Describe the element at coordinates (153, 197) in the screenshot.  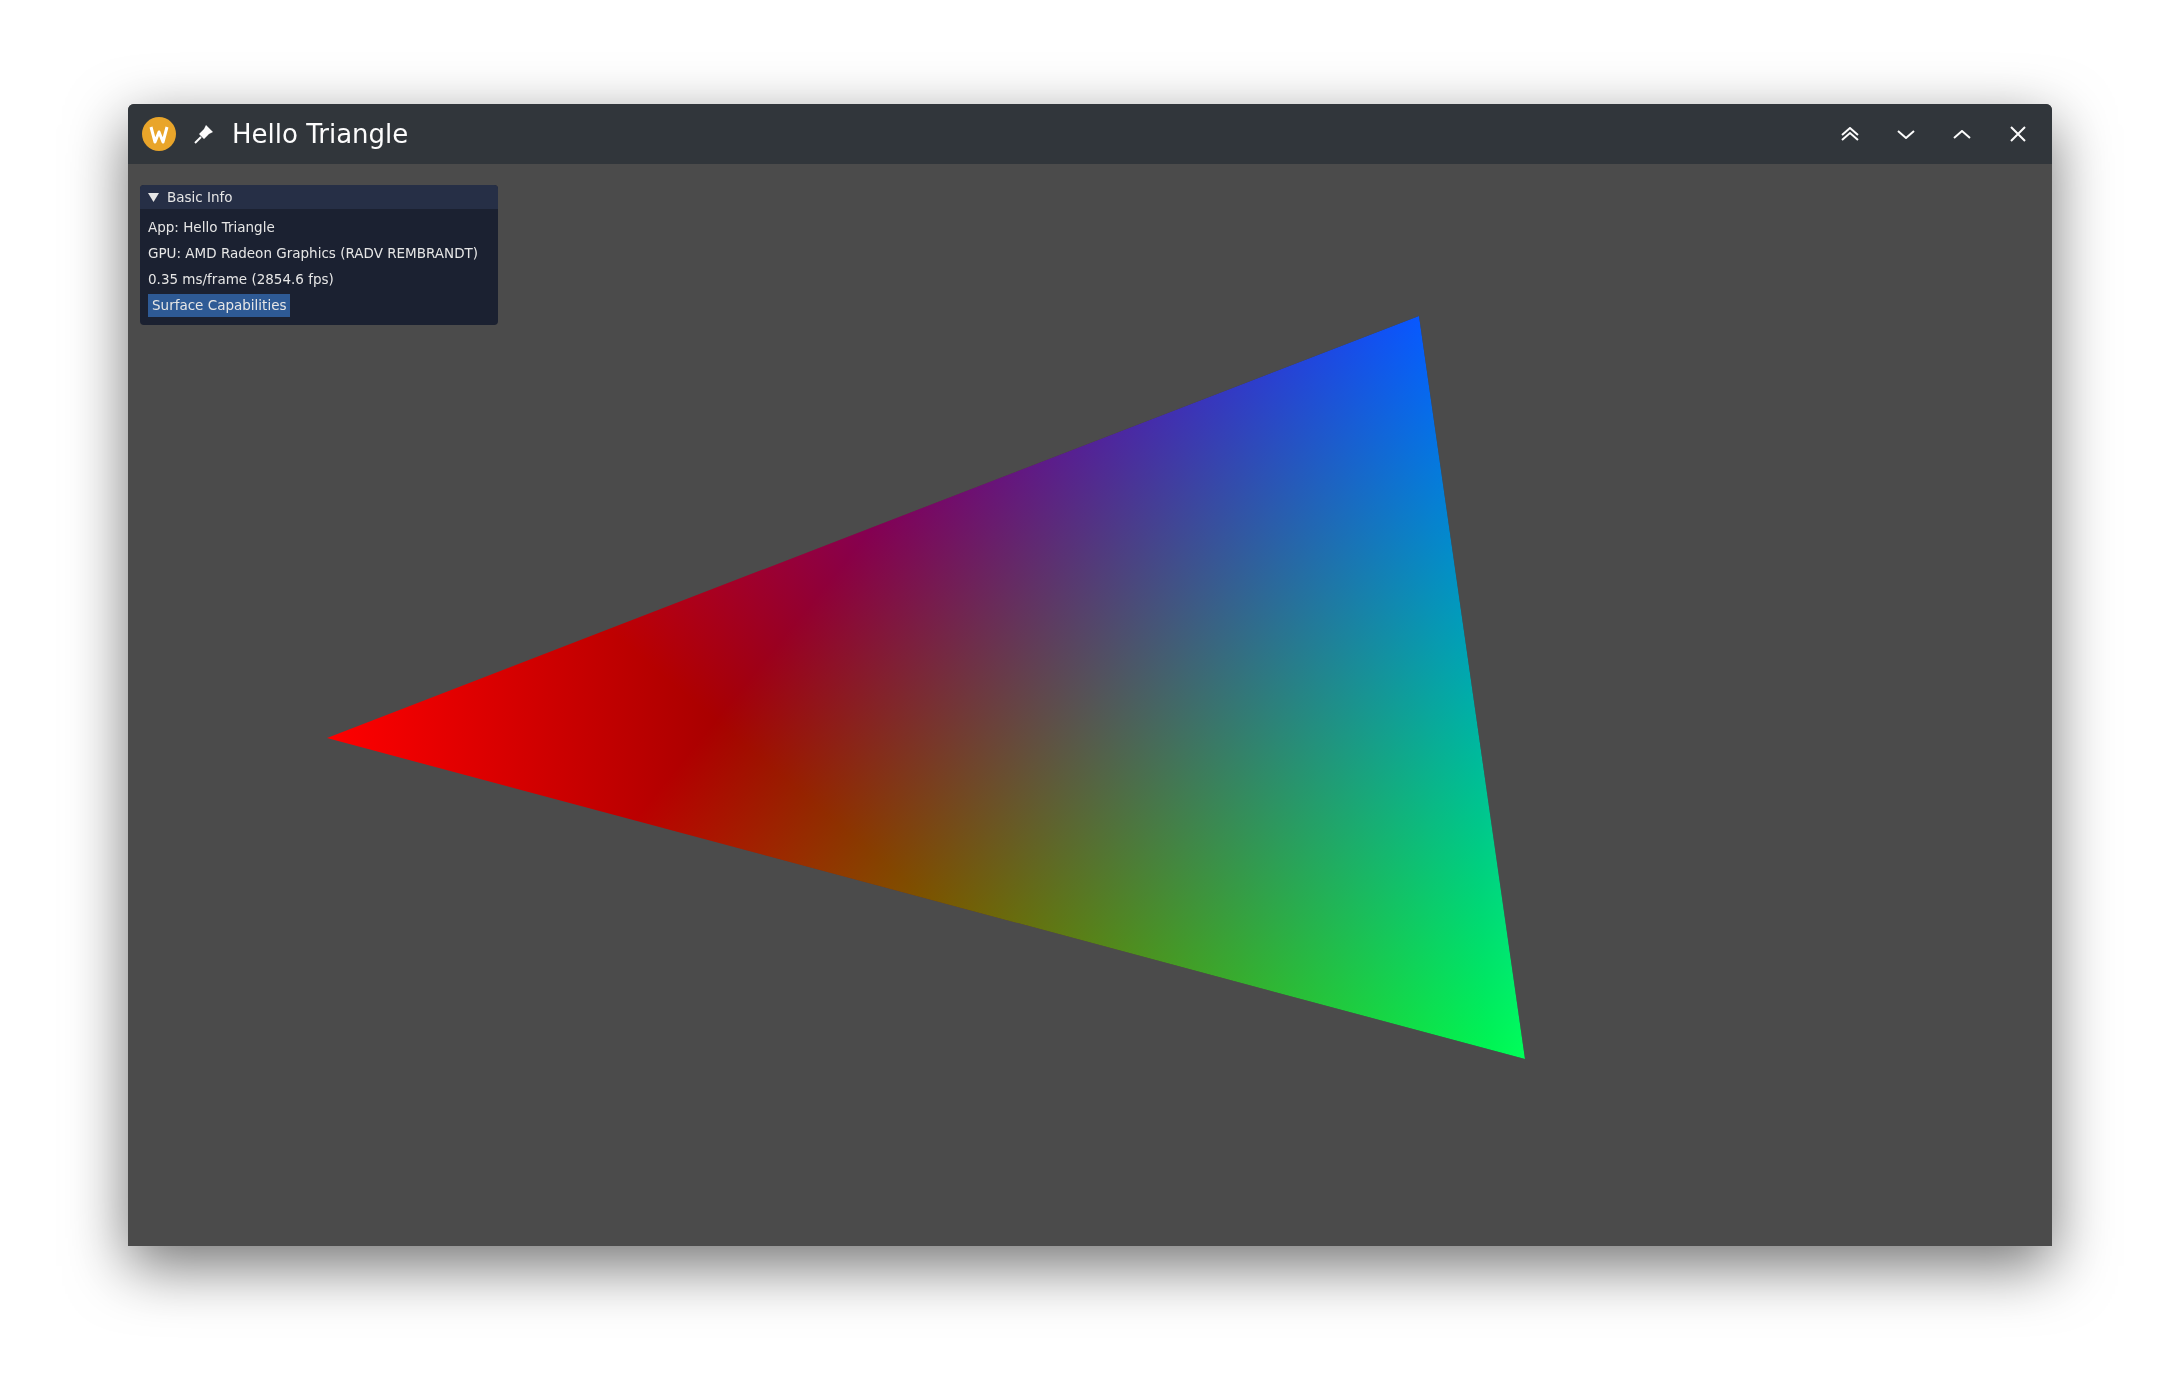
I see `collapse-arrow-icon` at that location.